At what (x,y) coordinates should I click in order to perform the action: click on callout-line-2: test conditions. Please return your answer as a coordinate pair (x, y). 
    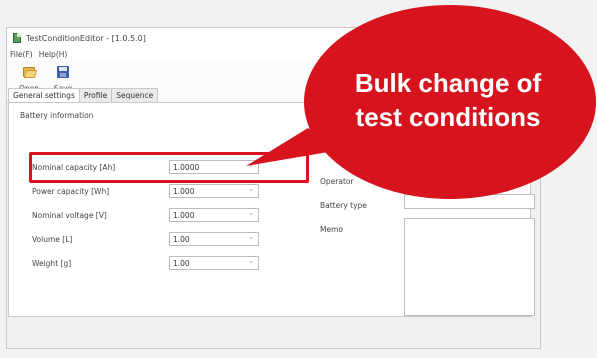
    Looking at the image, I should click on (448, 117).